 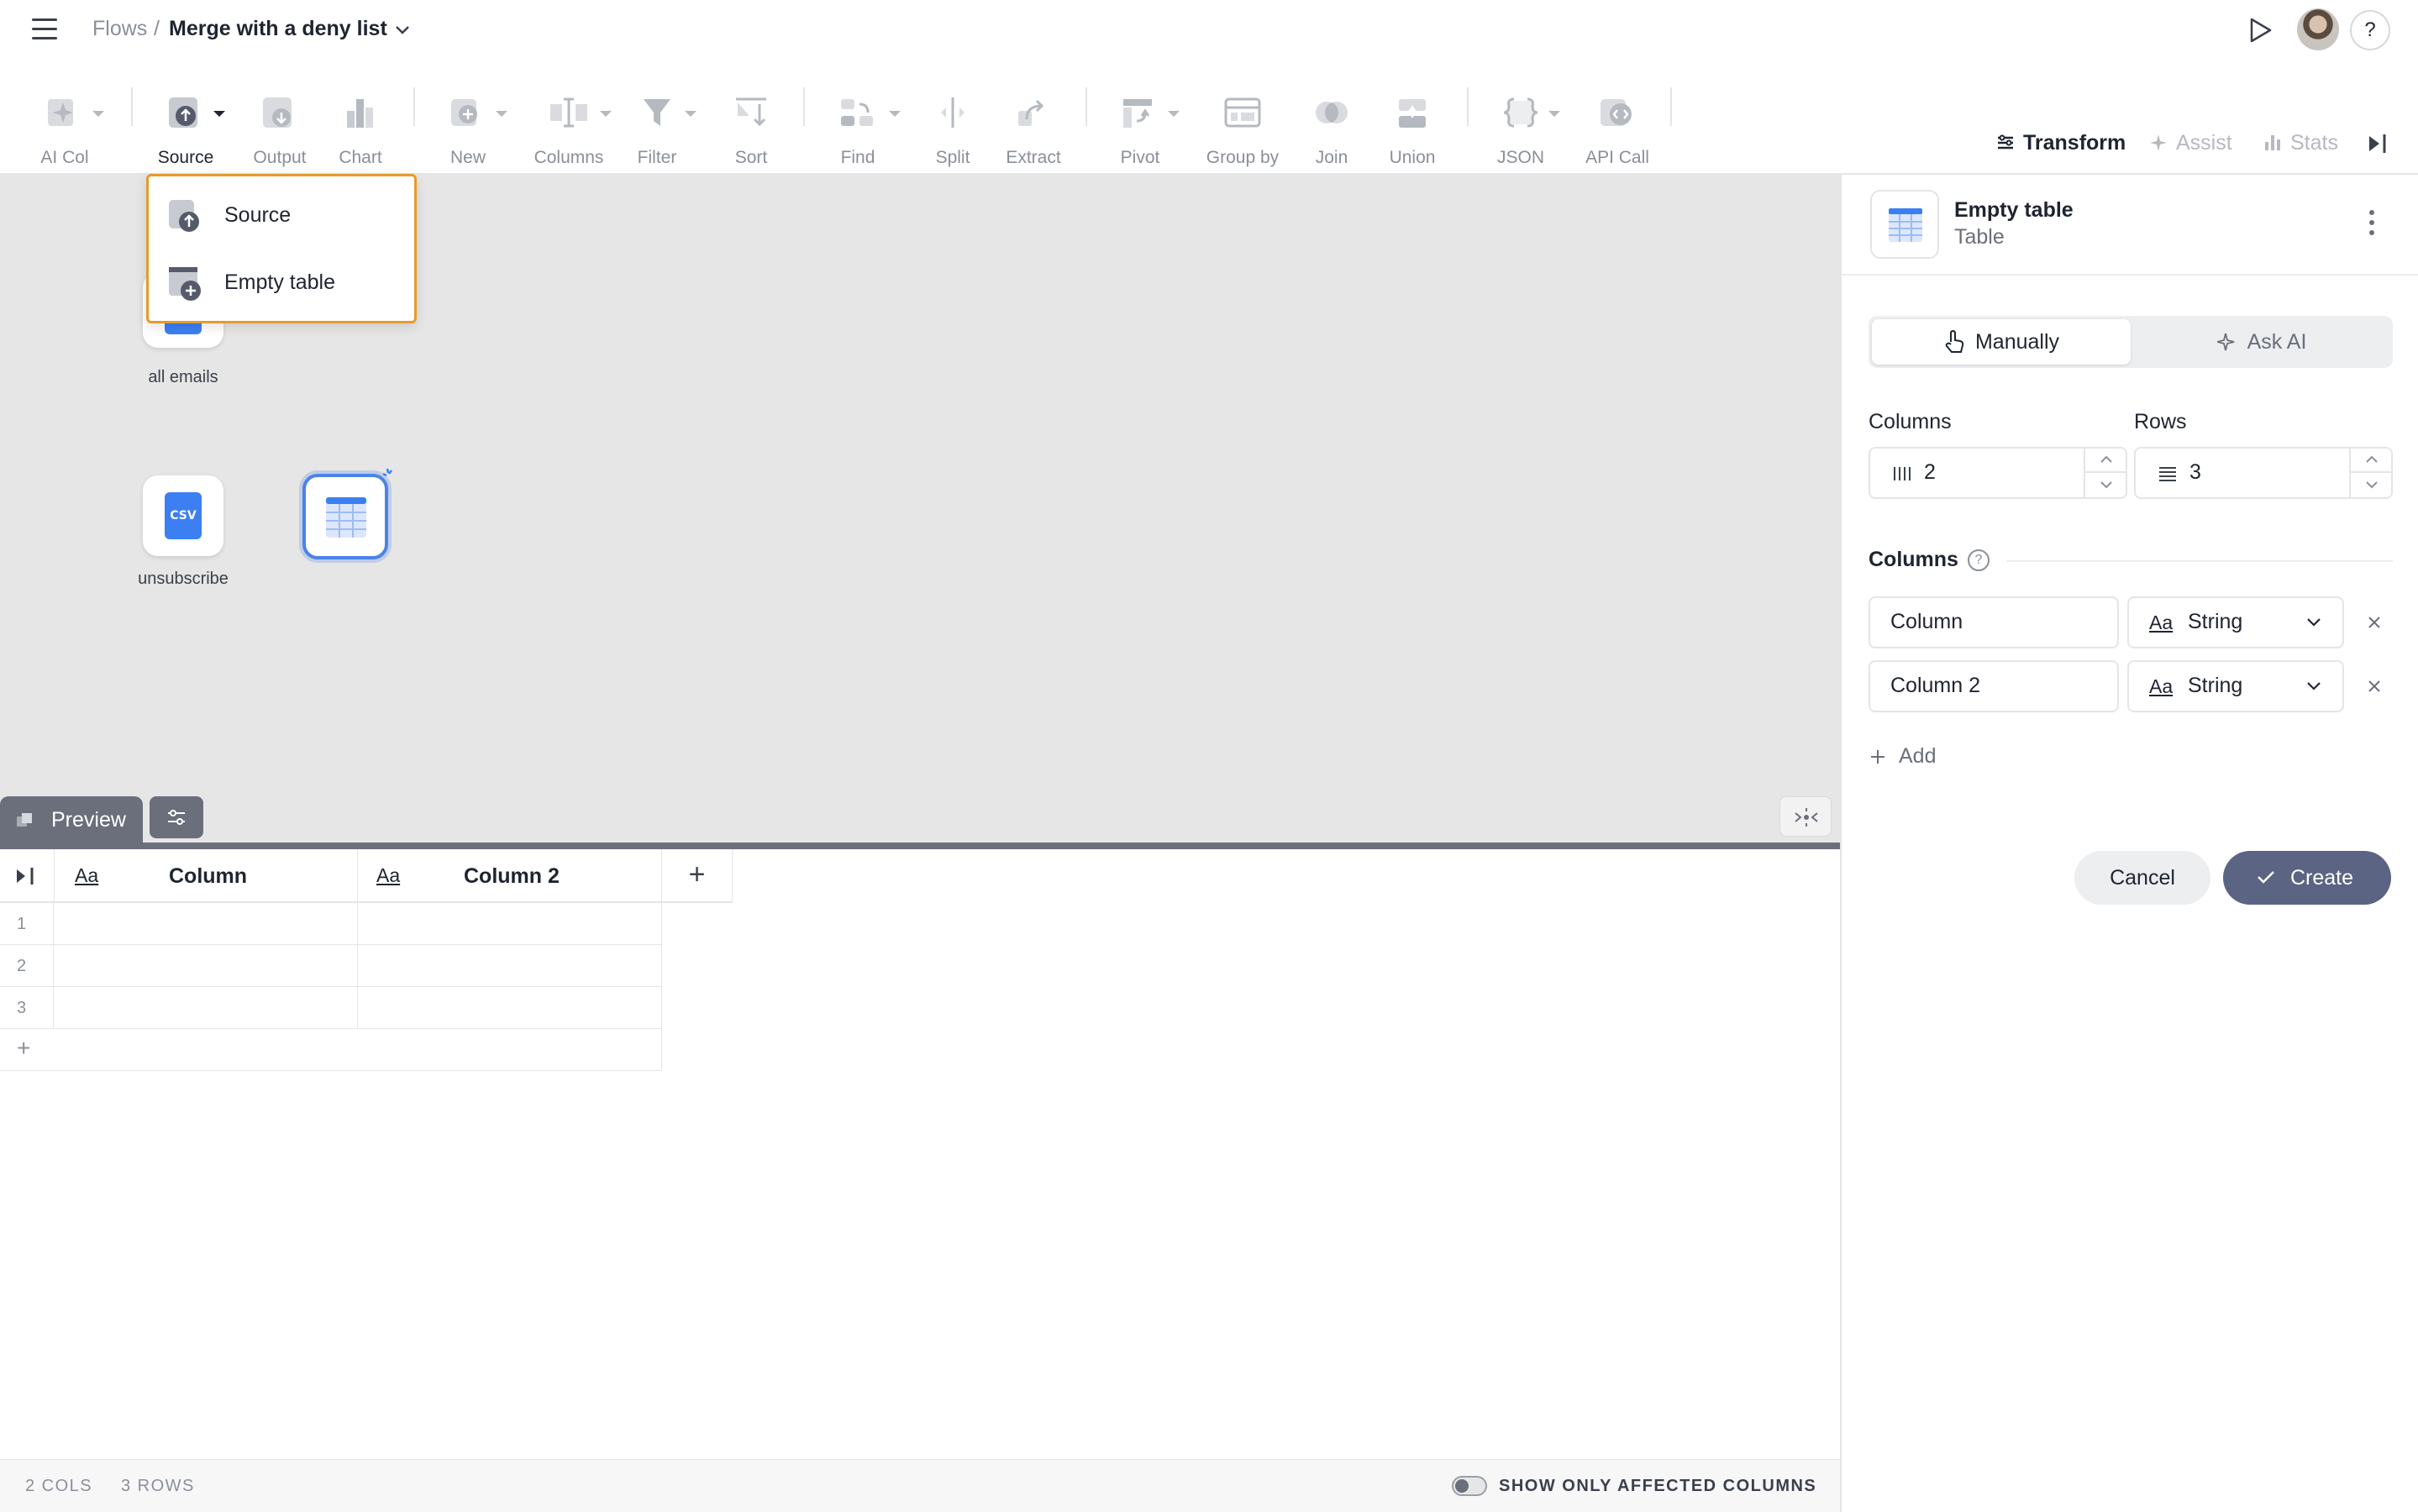 I want to click on panel-subtitle: Table, so click(x=1979, y=237).